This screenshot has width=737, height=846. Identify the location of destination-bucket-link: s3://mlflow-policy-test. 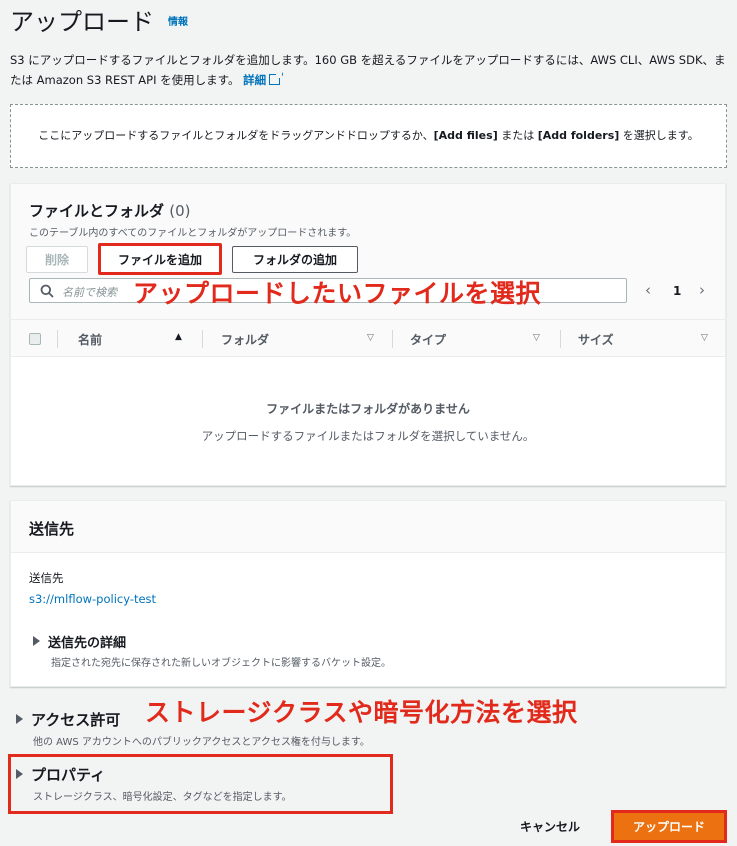
(92, 599).